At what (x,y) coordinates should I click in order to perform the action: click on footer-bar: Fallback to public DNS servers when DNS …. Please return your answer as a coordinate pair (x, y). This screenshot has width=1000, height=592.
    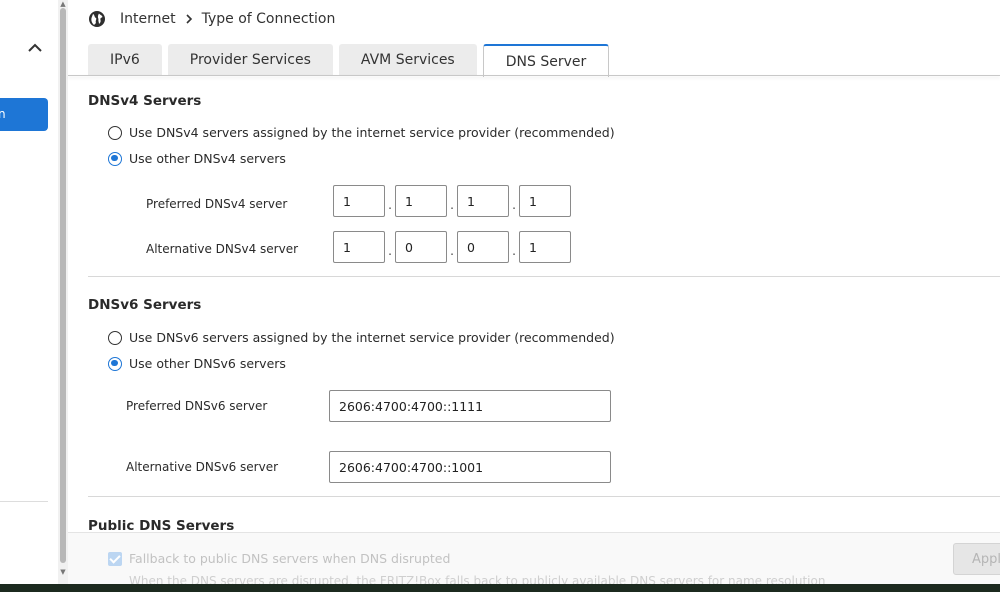
    Looking at the image, I should click on (534, 562).